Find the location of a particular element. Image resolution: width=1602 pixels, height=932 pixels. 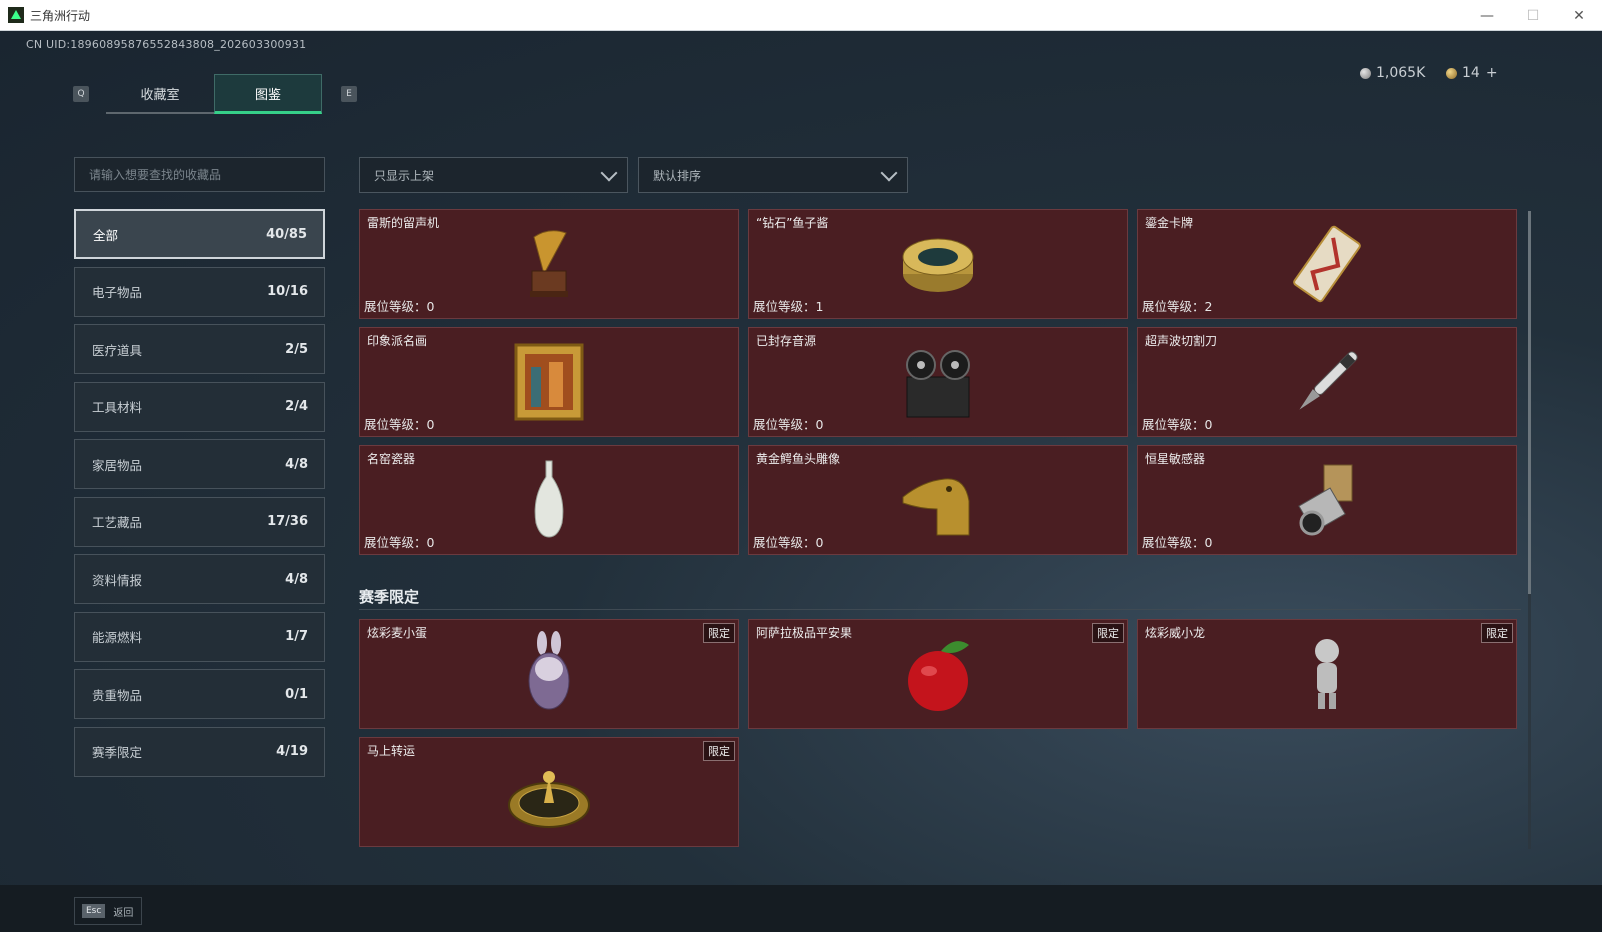

collectible-card: 已封存音源 展位等级：0 is located at coordinates (938, 382).